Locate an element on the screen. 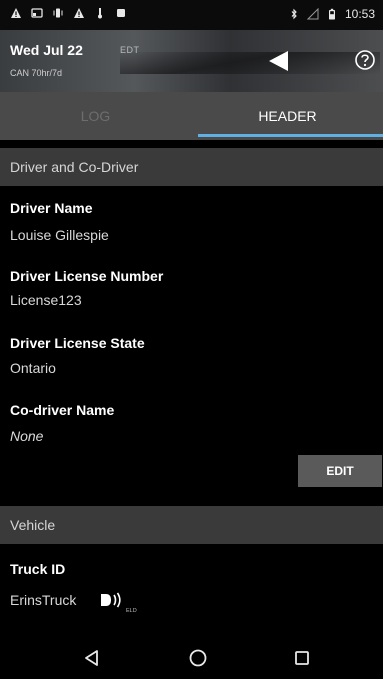 This screenshot has height=679, width=383. status-icons-right: 10:53 is located at coordinates (331, 14).